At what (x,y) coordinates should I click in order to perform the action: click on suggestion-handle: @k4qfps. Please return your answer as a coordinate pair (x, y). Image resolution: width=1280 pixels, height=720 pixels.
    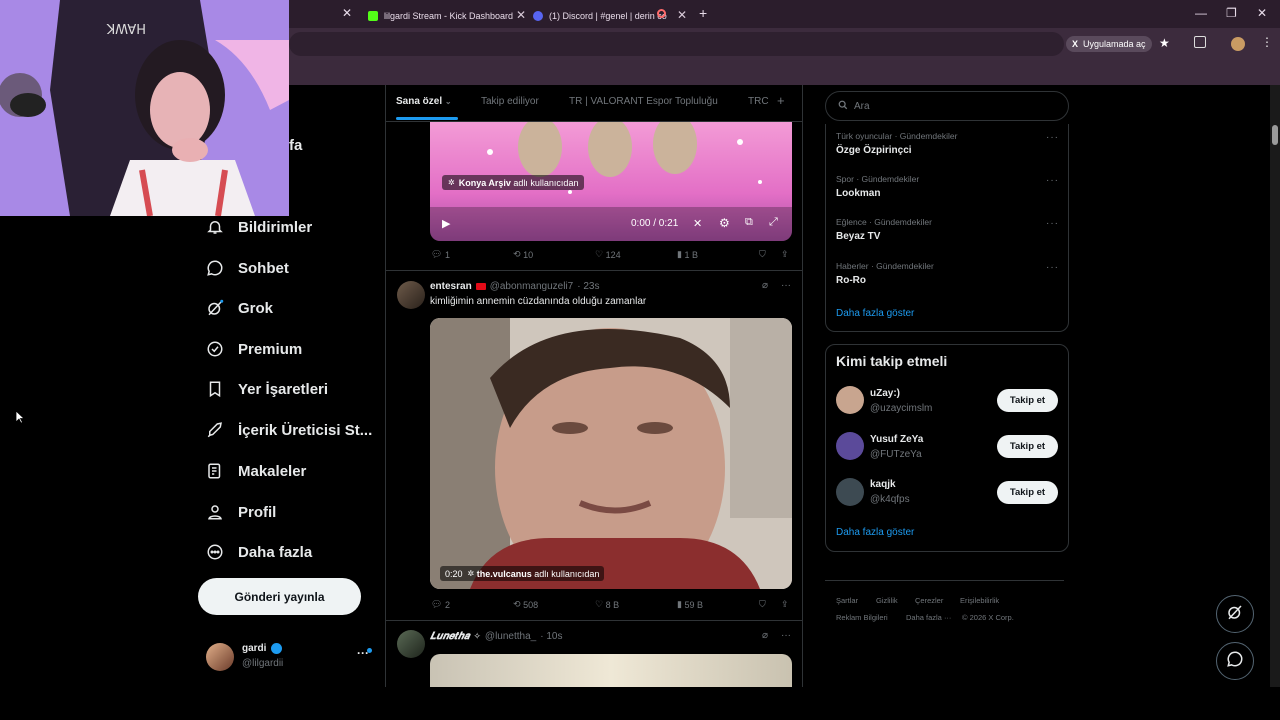
    Looking at the image, I should click on (890, 499).